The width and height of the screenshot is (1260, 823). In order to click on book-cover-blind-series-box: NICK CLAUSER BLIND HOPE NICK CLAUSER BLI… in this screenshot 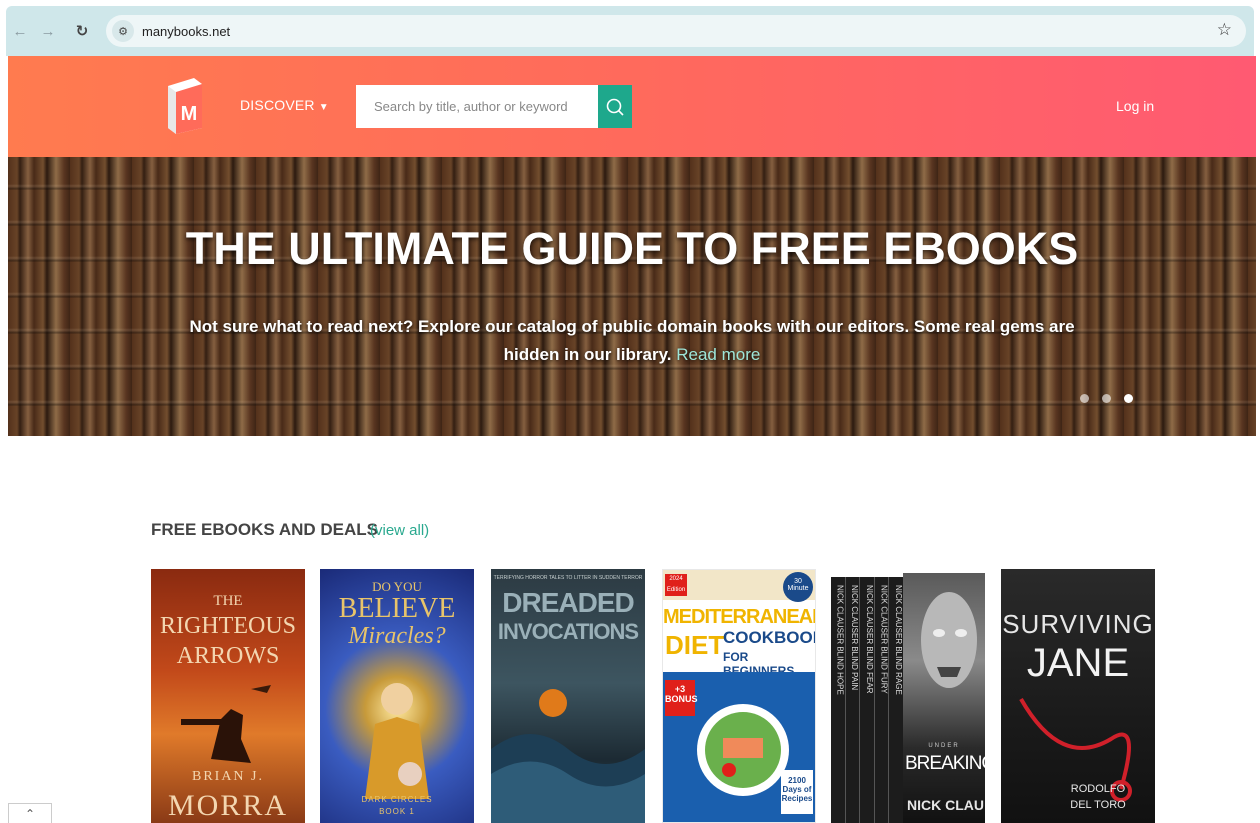, I will do `click(908, 696)`.